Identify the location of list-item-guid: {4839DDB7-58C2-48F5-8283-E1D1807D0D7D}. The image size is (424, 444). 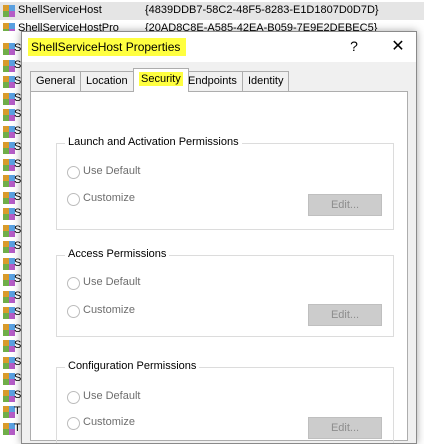
(262, 10).